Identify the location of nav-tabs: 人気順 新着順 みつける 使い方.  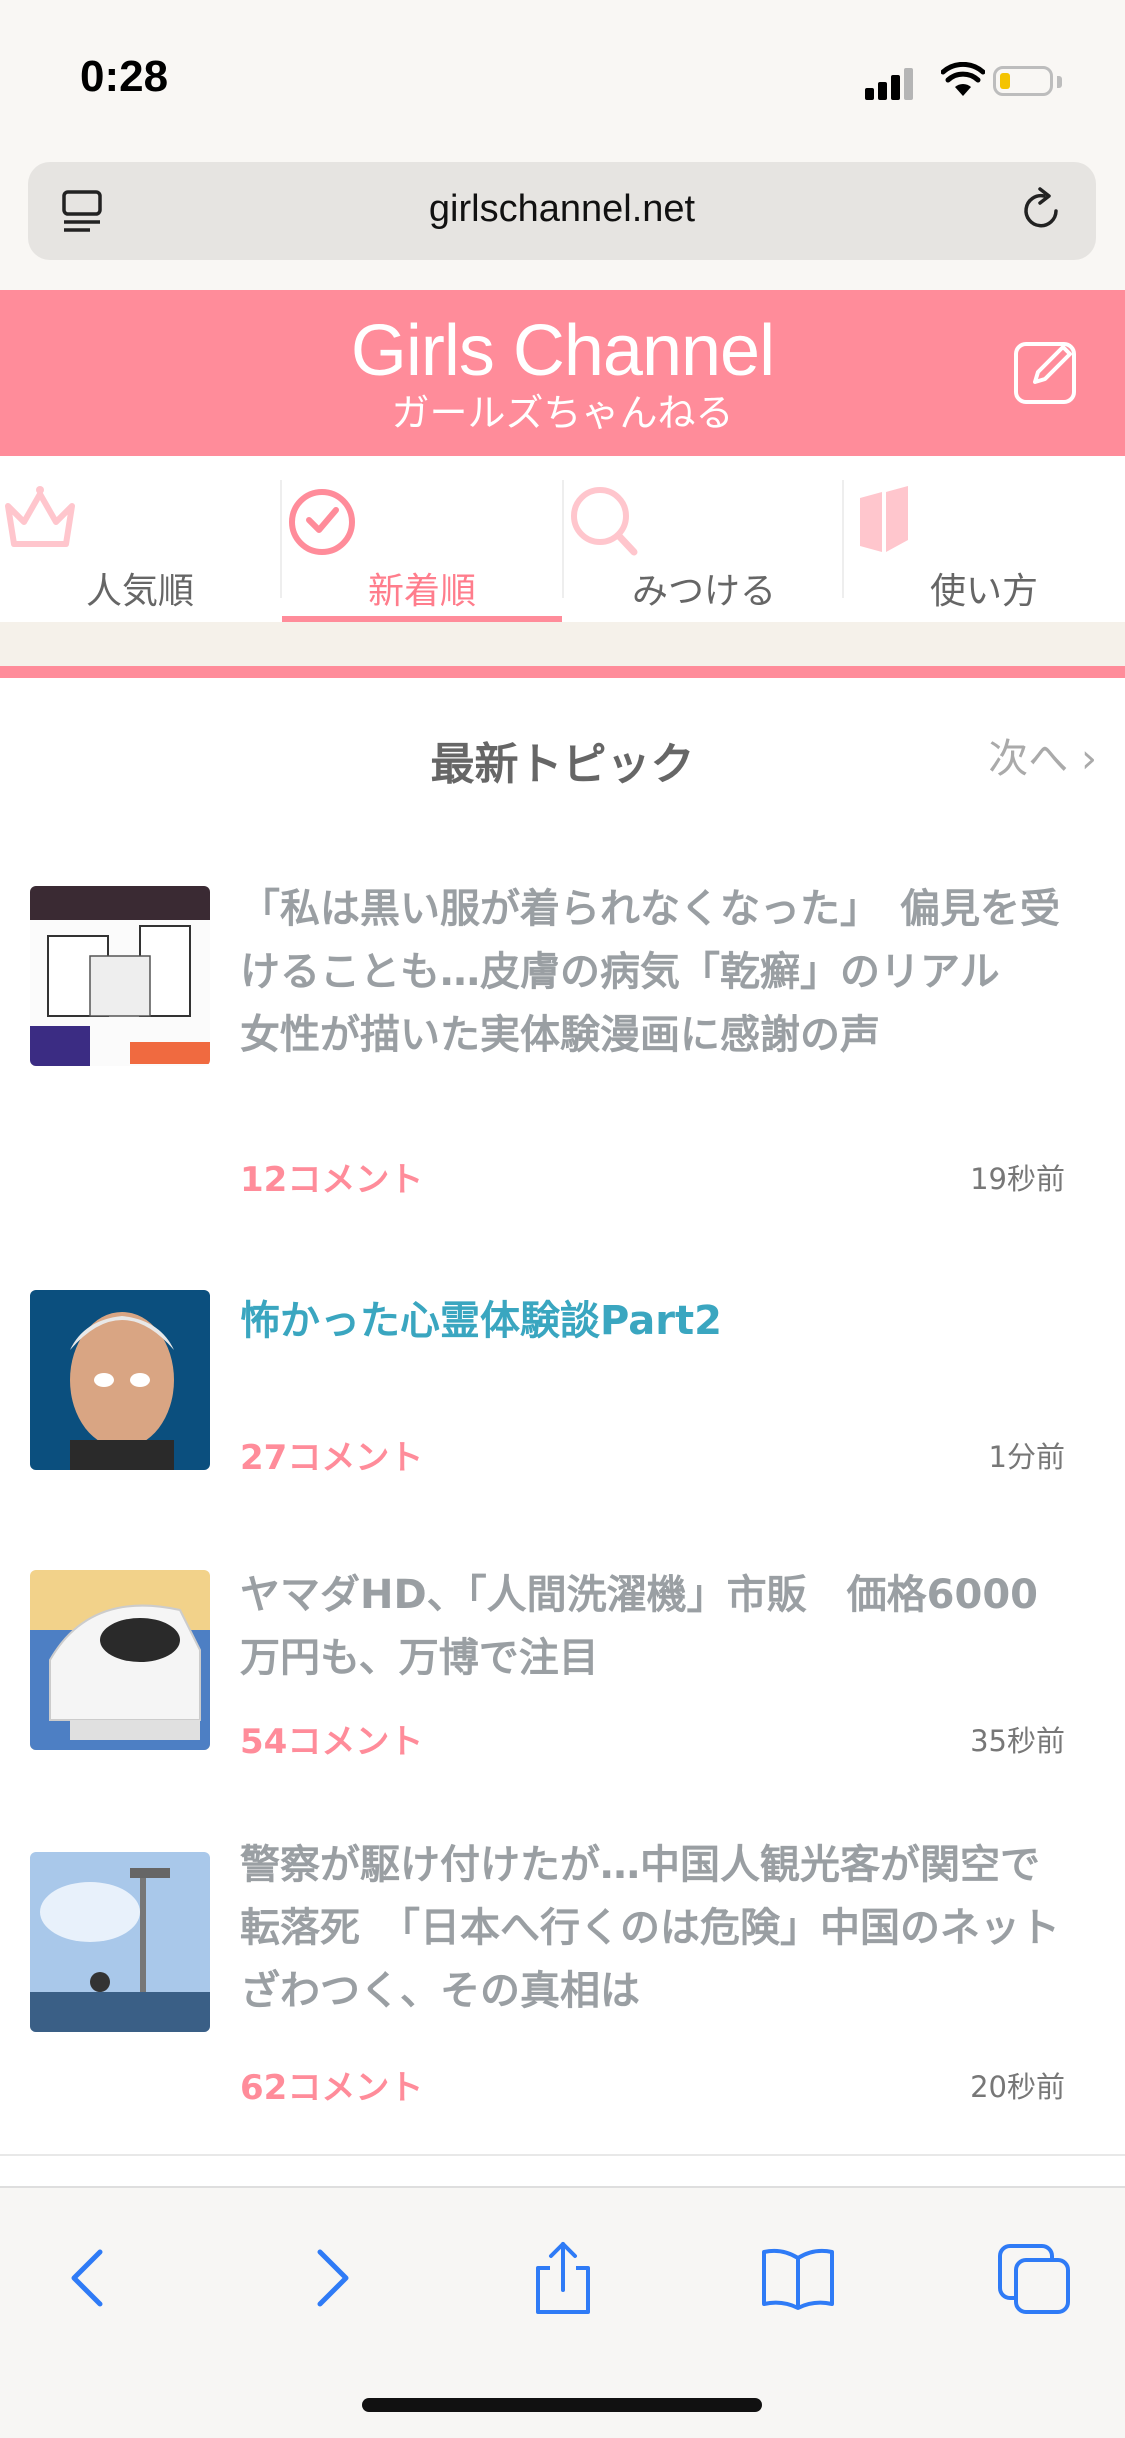
(562, 539).